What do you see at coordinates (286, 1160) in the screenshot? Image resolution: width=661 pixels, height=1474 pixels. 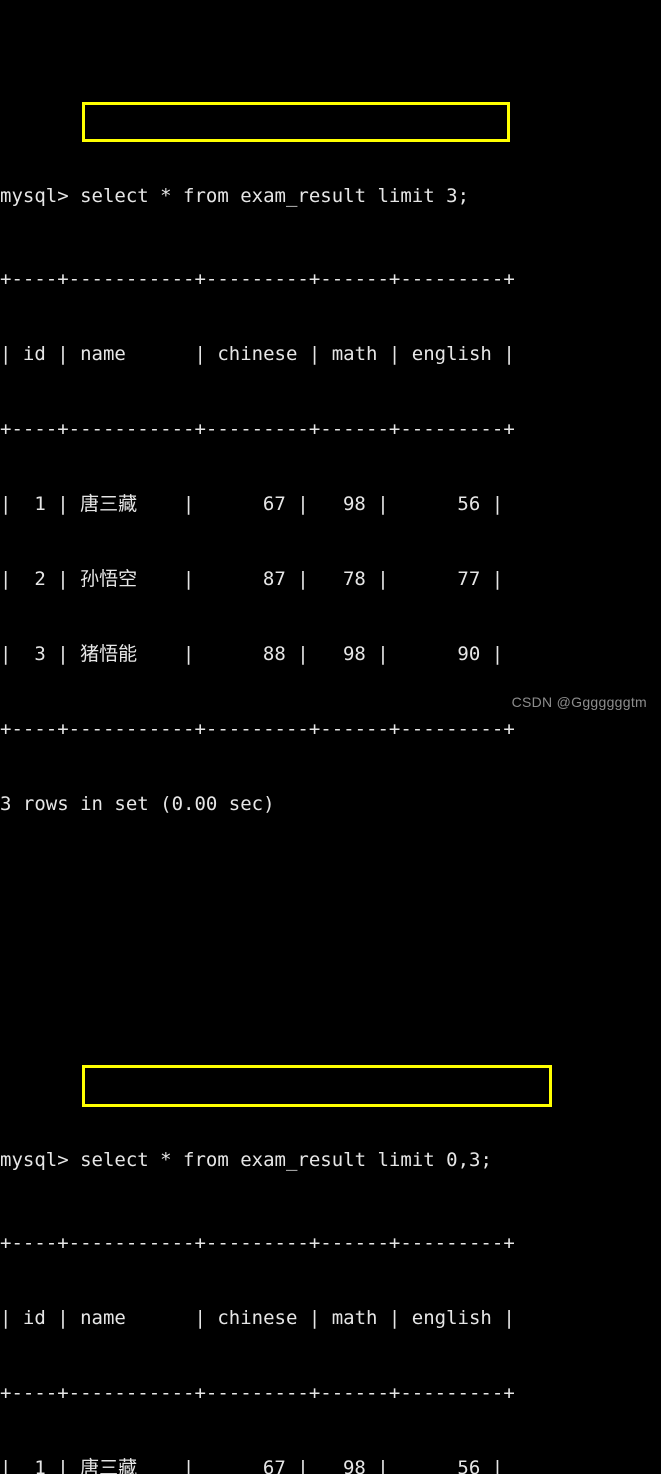 I see `sql-command-2: select * from exam_result limit 0,3;` at bounding box center [286, 1160].